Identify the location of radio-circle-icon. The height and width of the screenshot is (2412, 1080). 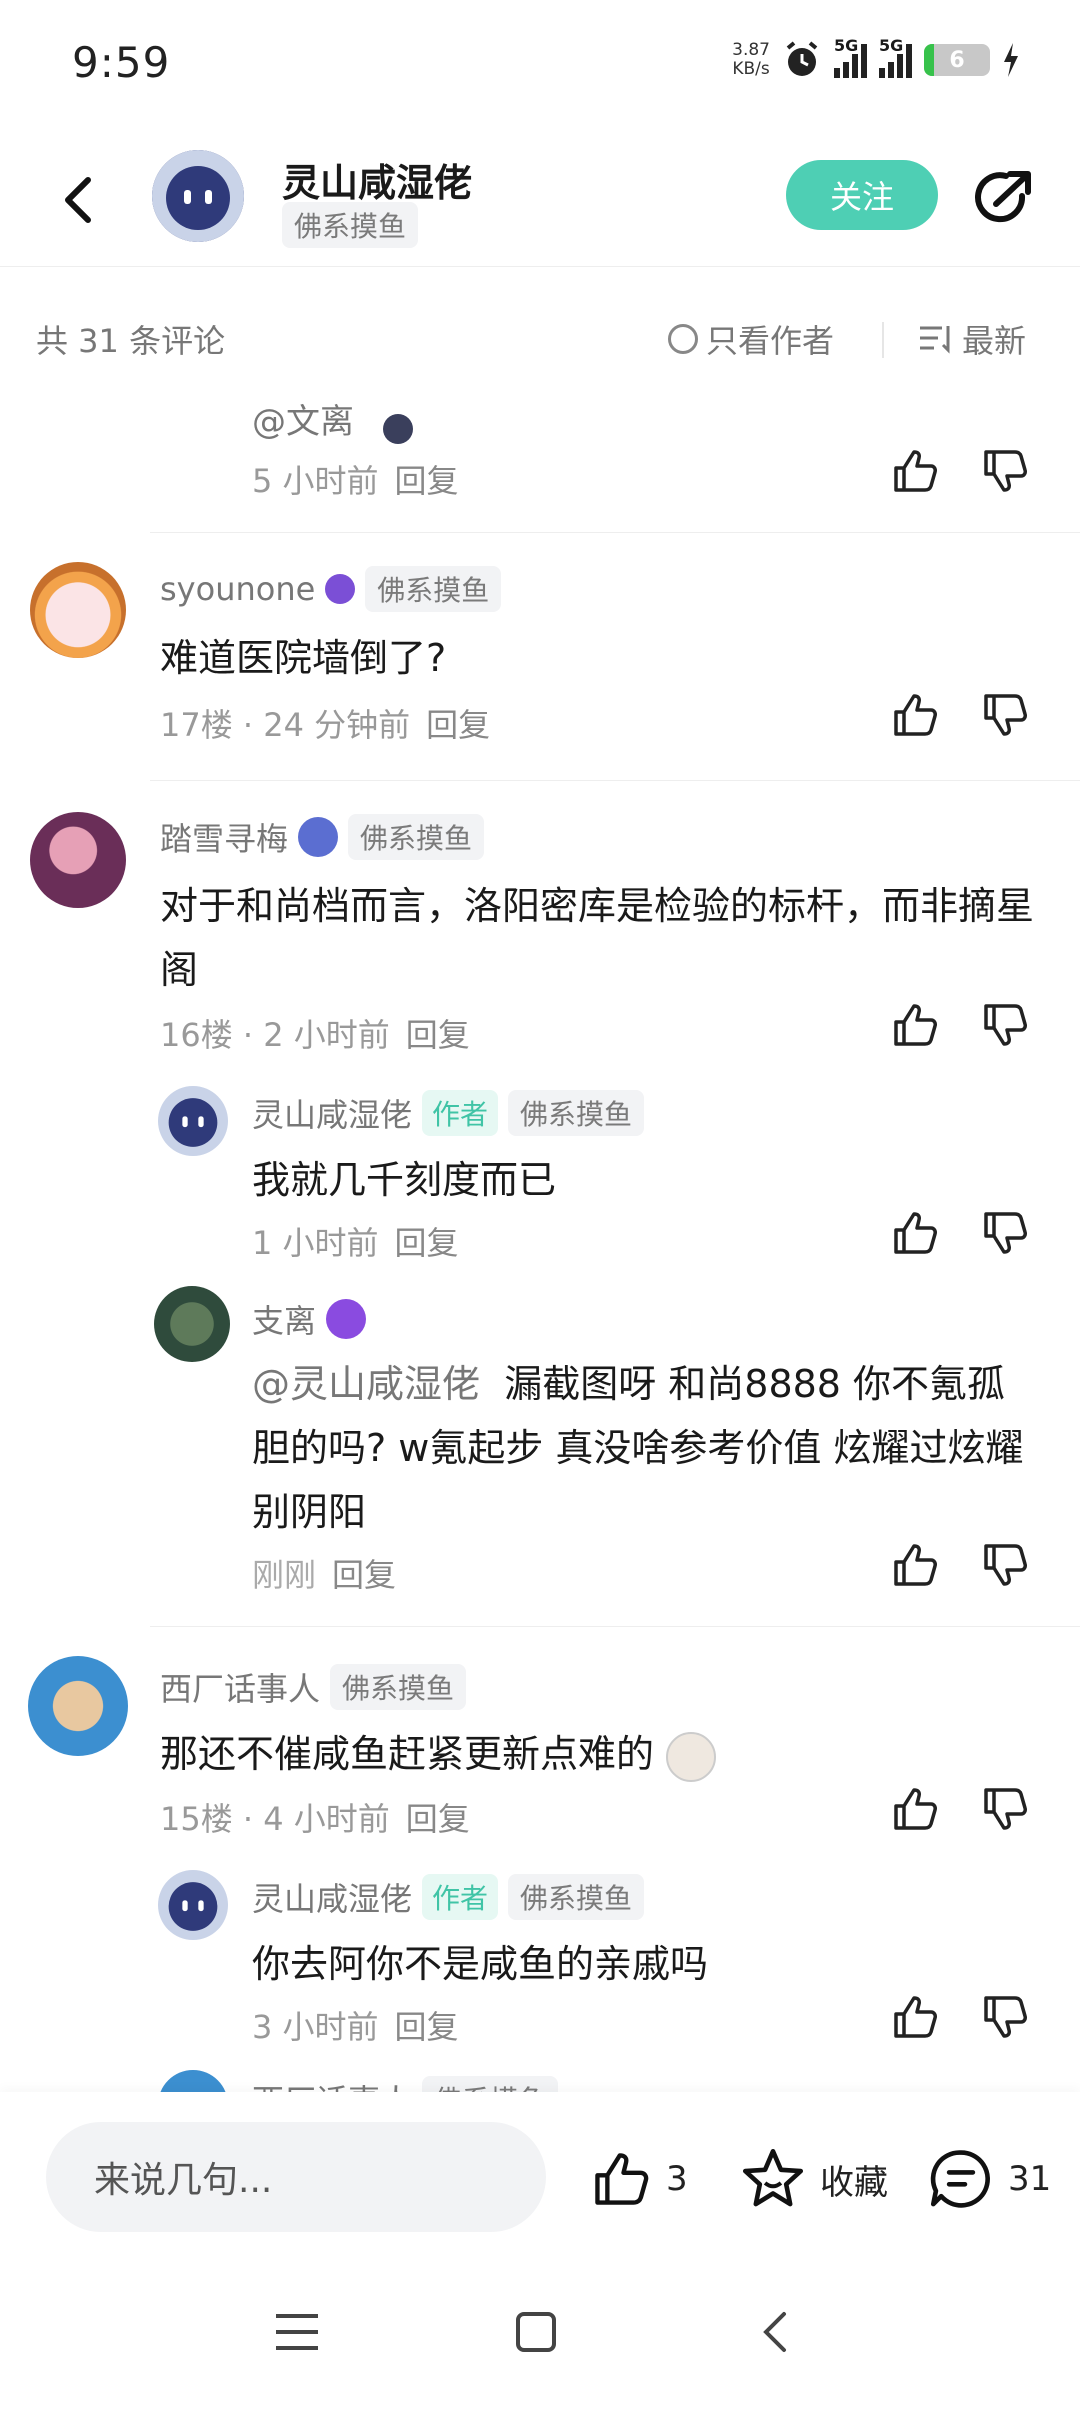
(683, 339).